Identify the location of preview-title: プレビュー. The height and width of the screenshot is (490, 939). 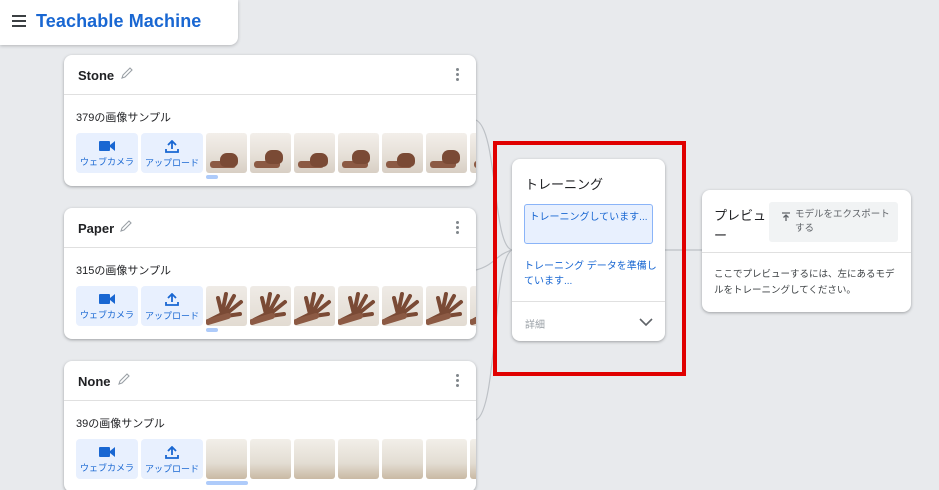
(740, 225).